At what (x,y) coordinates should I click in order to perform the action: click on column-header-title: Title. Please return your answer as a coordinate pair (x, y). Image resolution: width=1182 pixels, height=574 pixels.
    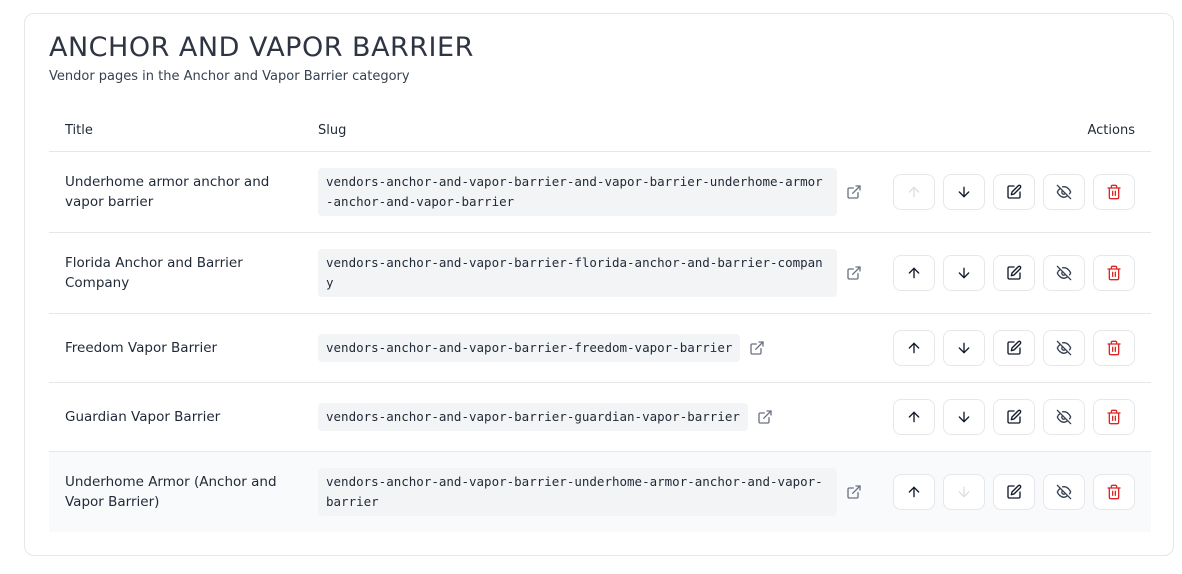
    Looking at the image, I should click on (79, 130).